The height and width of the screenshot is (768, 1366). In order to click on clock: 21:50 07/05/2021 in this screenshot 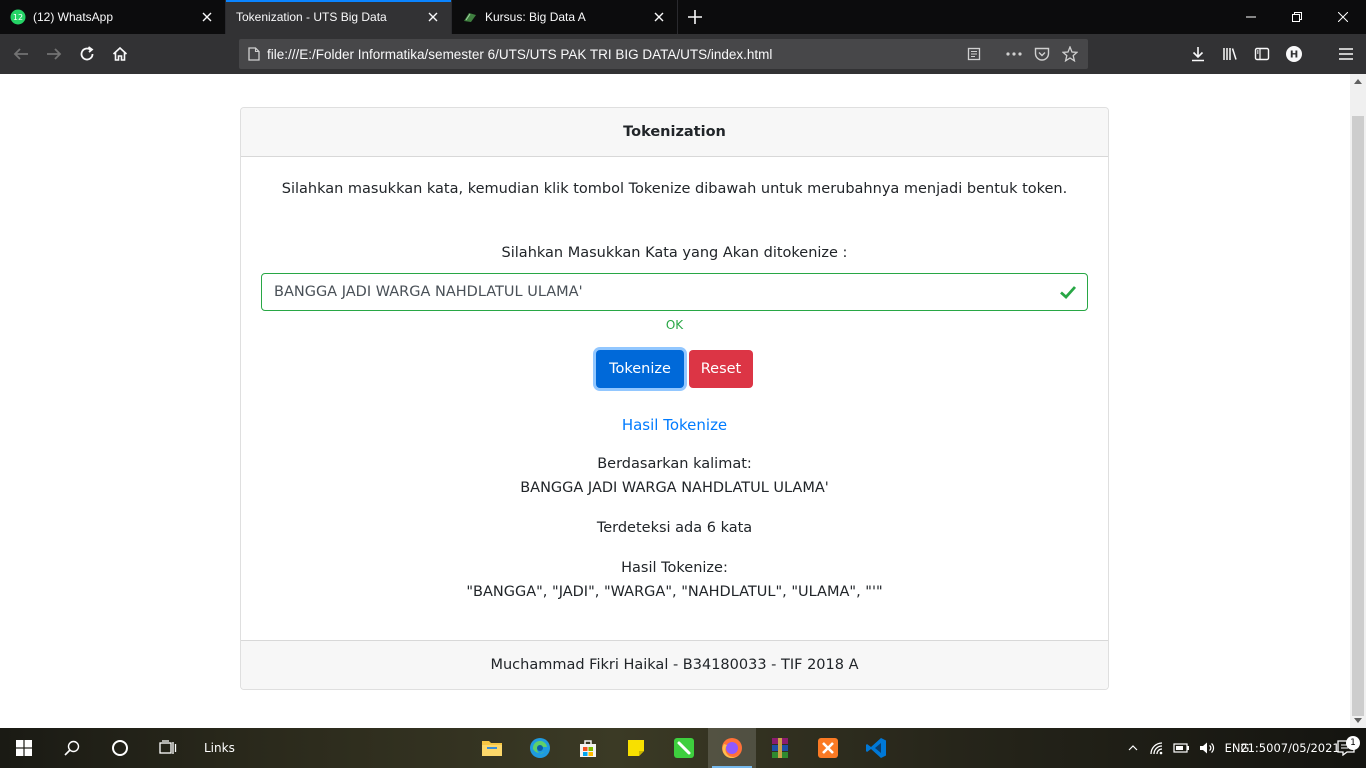, I will do `click(1289, 748)`.